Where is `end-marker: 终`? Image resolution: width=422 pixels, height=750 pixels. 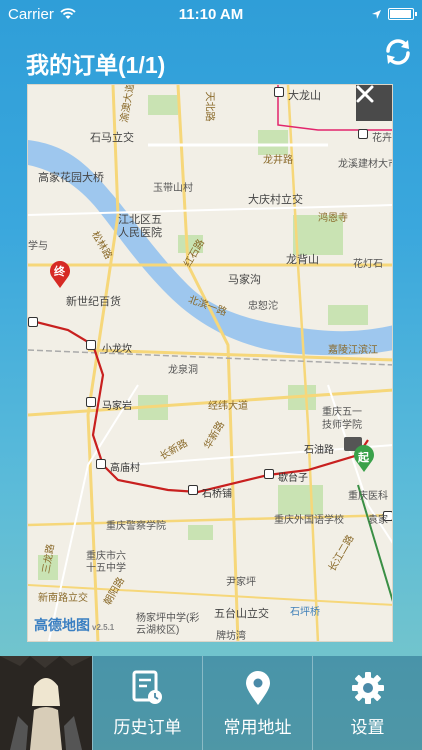
end-marker: 终 is located at coordinates (60, 274).